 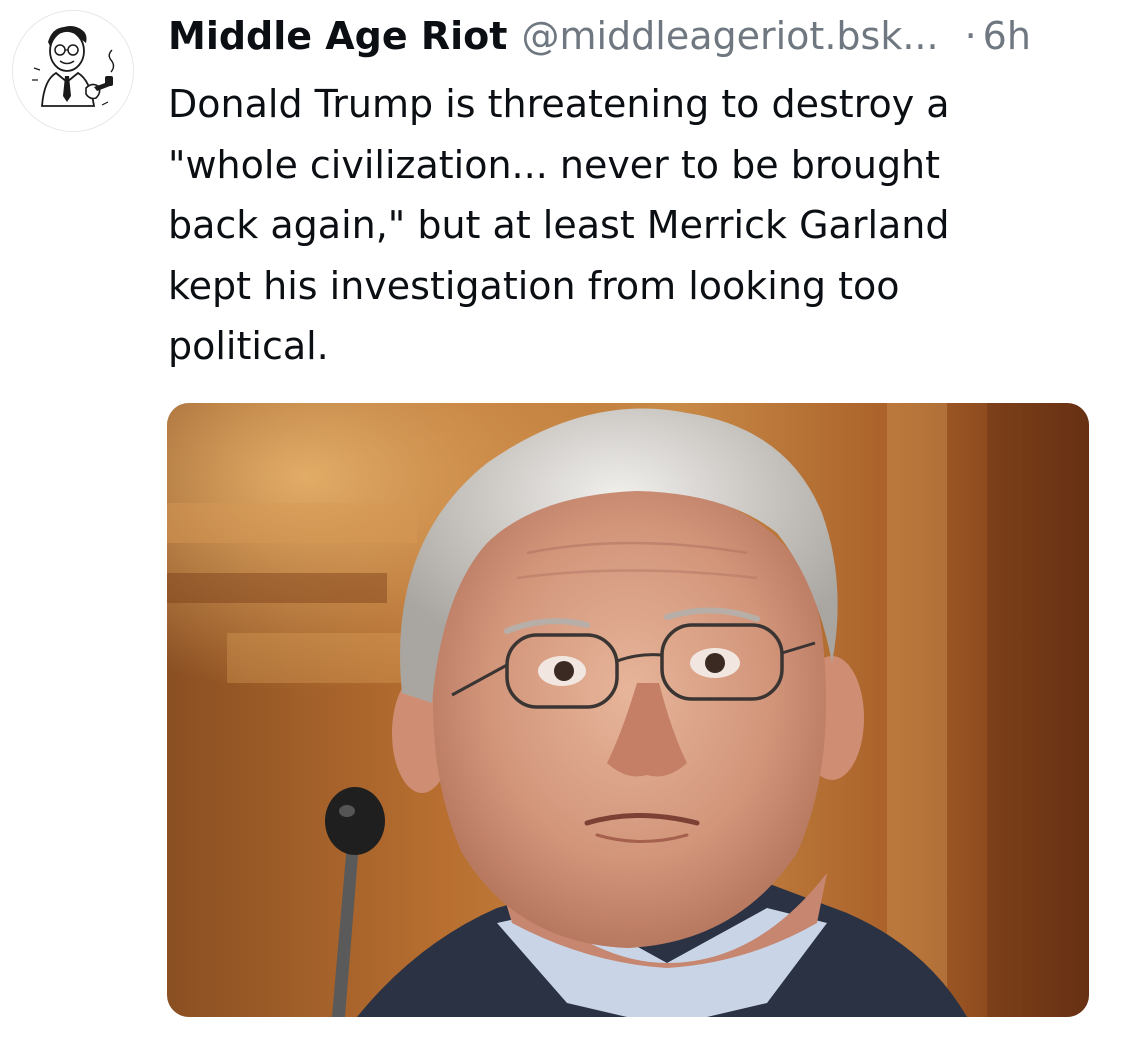 I want to click on vintage-man-with-pipe-icon, so click(x=73, y=71).